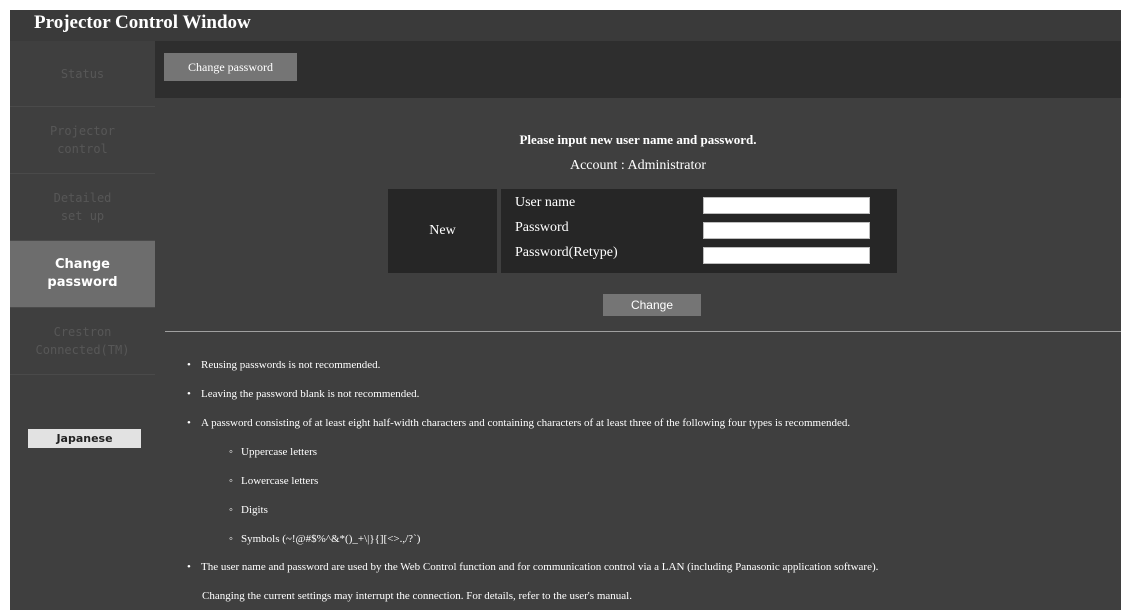  What do you see at coordinates (565, 25) in the screenshot?
I see `title-bar: Projector Control Window` at bounding box center [565, 25].